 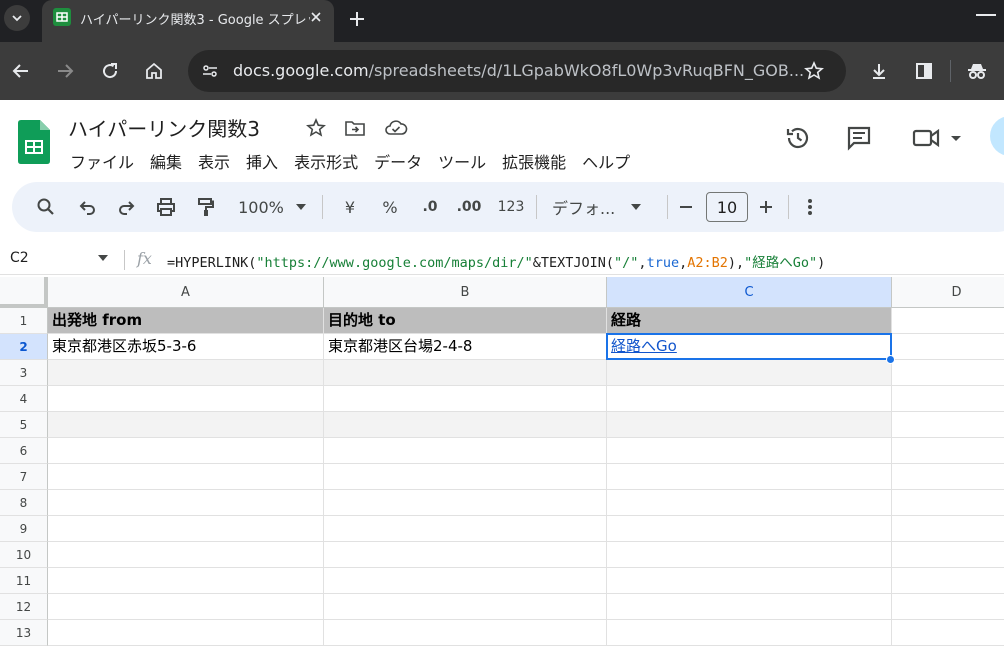 What do you see at coordinates (948, 503) in the screenshot?
I see `cell-d8` at bounding box center [948, 503].